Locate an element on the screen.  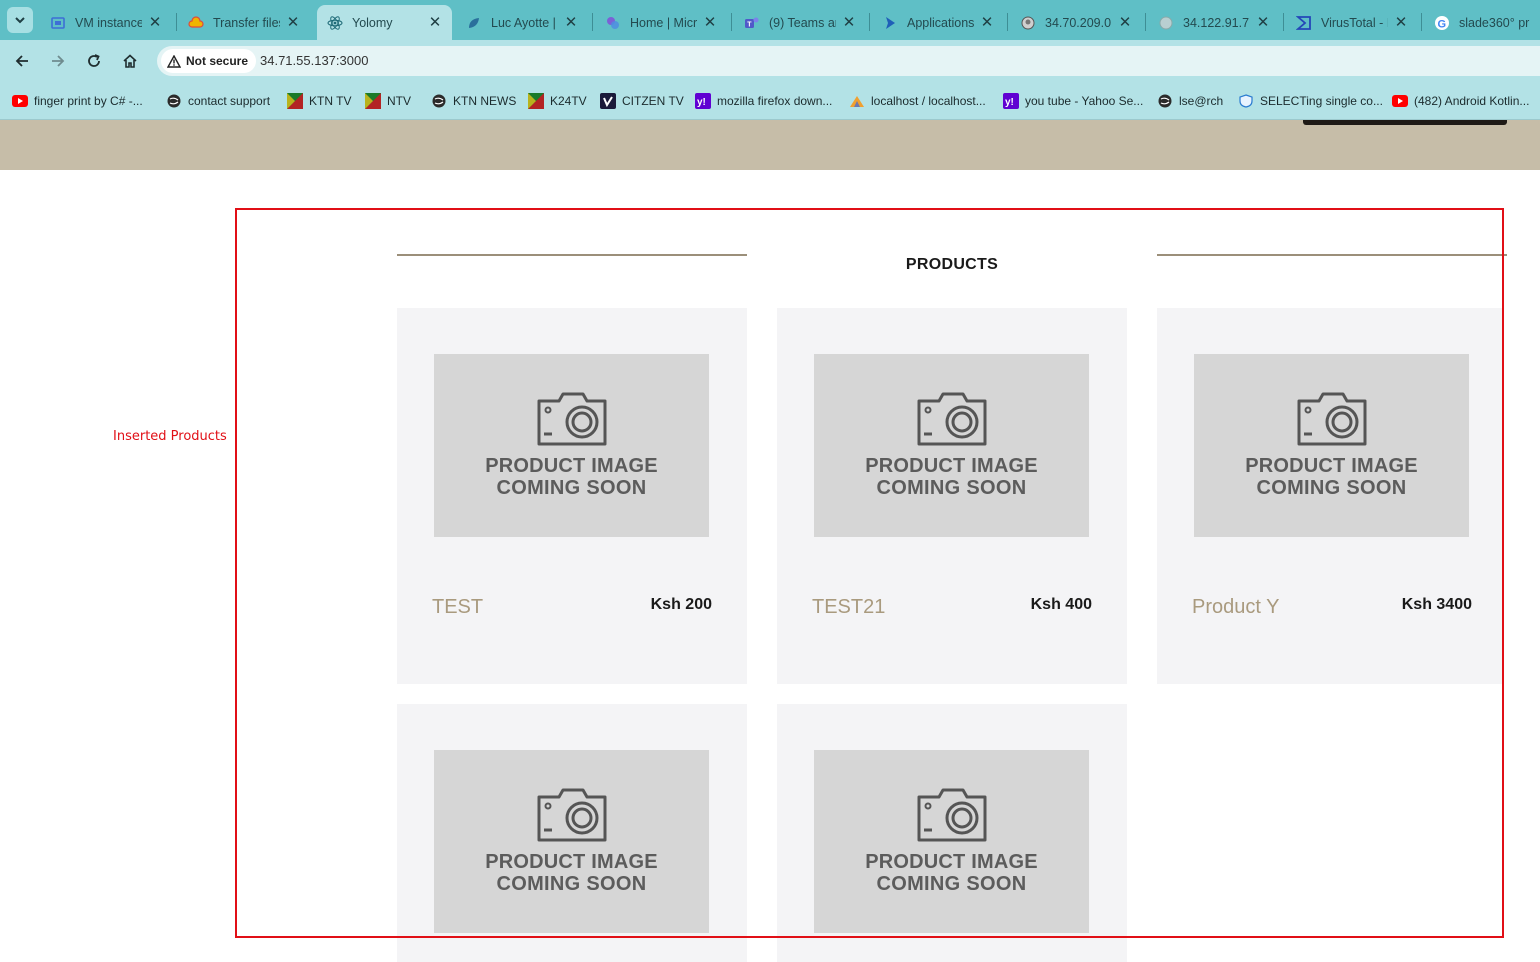
bookmark-item: lse@rch is located at coordinates (1190, 101).